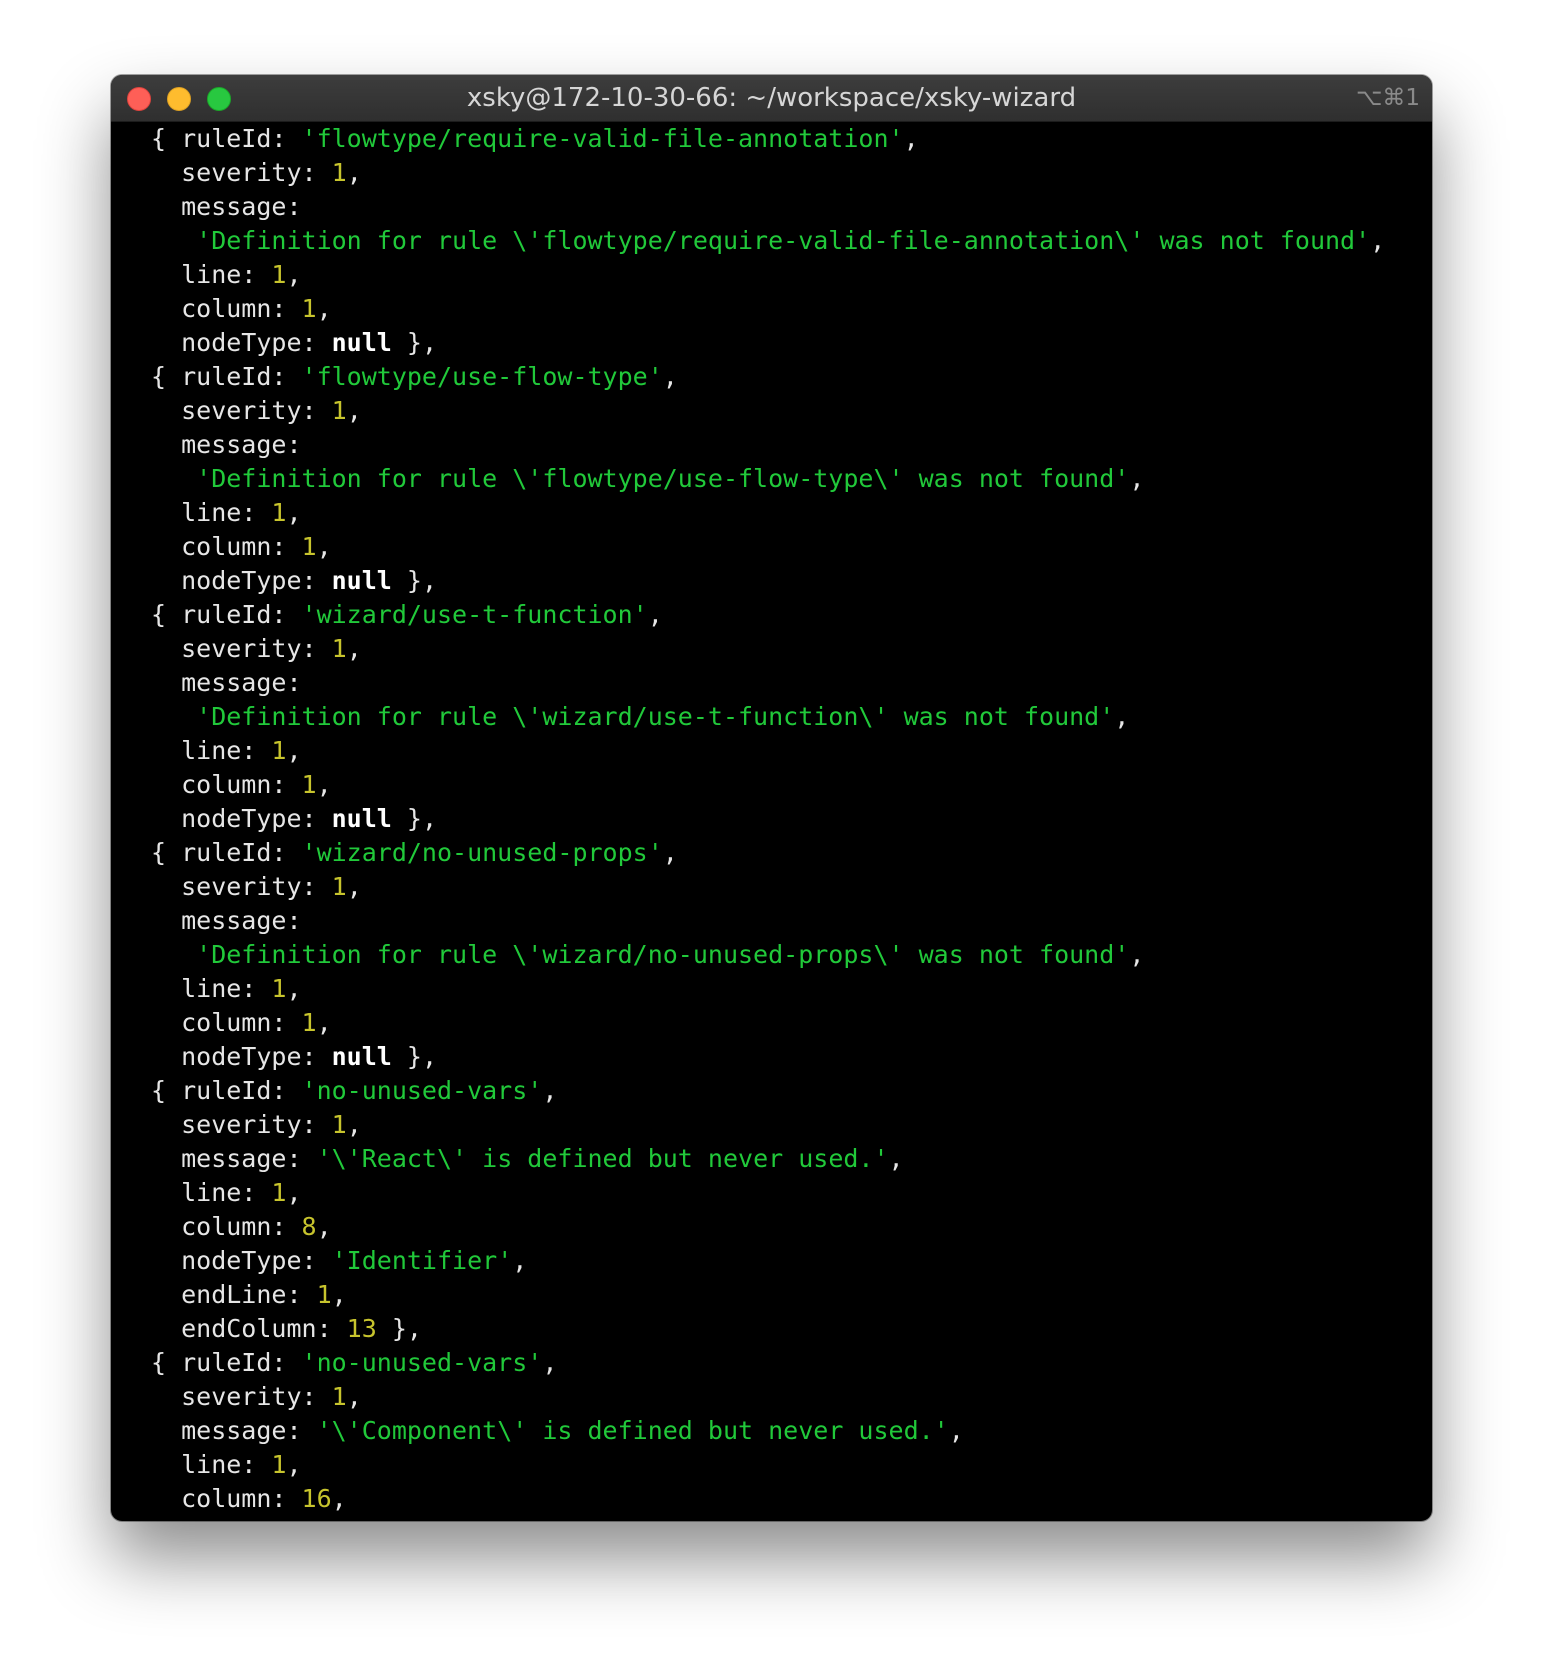 The width and height of the screenshot is (1546, 1672). I want to click on terminal-line: { ruleId: 'wizard/no-unused-props',, so click(791, 853).